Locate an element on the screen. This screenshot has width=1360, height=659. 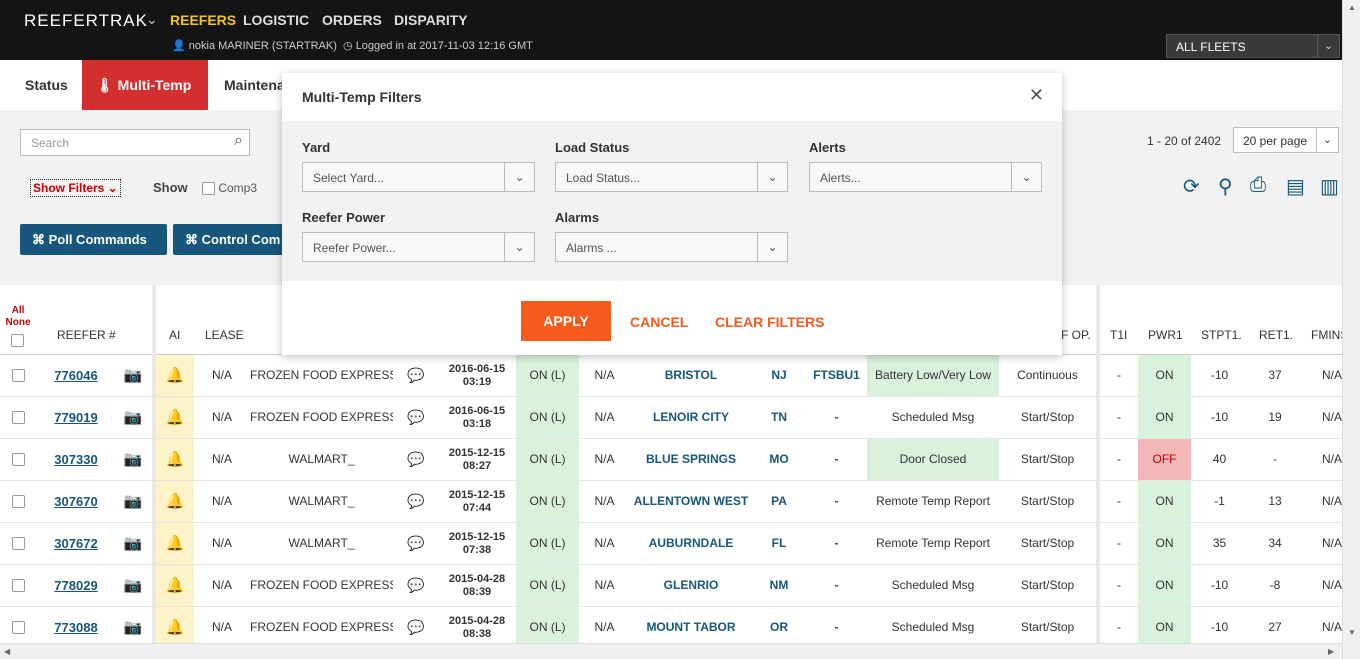
cancel-button: CANCEL is located at coordinates (659, 322).